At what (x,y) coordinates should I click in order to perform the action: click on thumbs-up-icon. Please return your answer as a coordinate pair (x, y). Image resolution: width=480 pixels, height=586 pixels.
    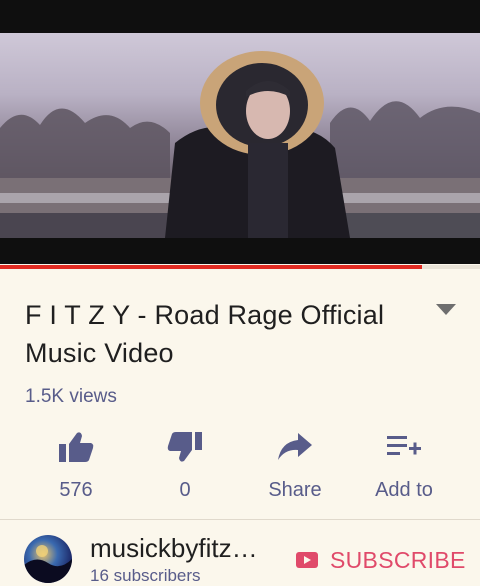
    Looking at the image, I should click on (76, 447).